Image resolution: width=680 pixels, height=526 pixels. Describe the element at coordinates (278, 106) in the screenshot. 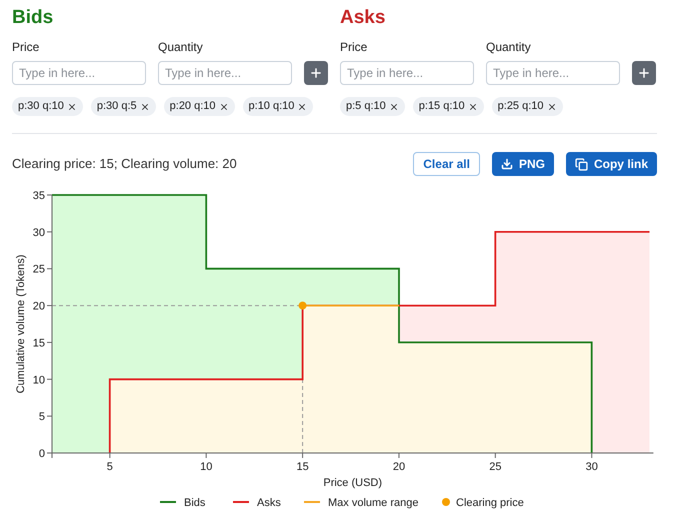

I see `filter-chip: p:10 q:10` at that location.